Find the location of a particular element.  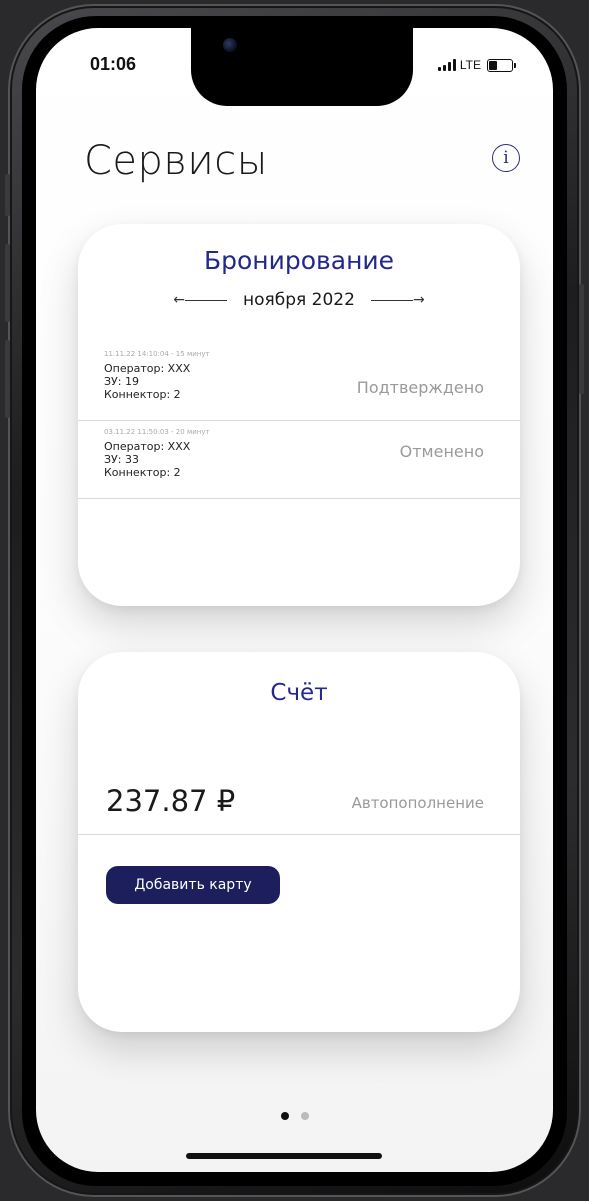

info-icon: i is located at coordinates (506, 158).